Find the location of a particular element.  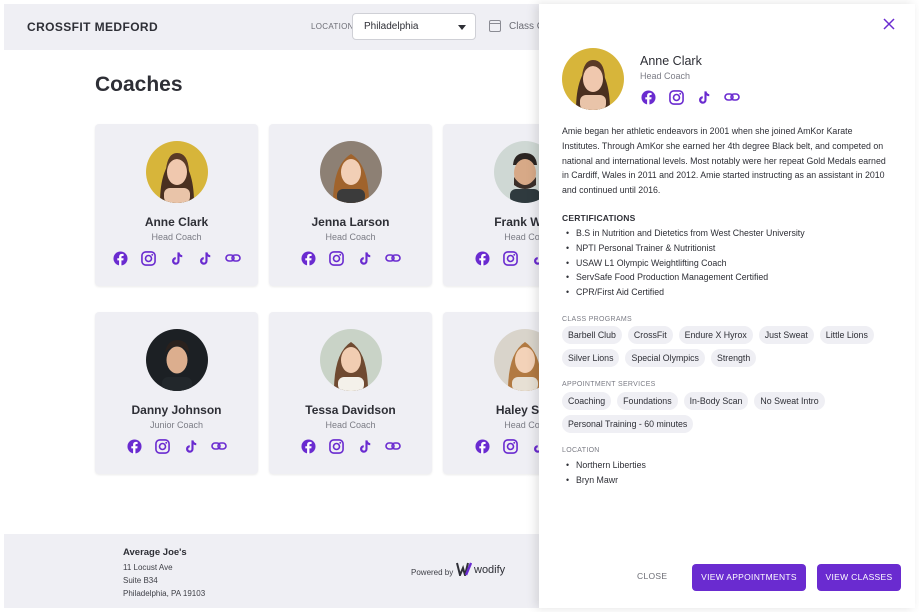

location-label: LOCATION is located at coordinates (332, 26).